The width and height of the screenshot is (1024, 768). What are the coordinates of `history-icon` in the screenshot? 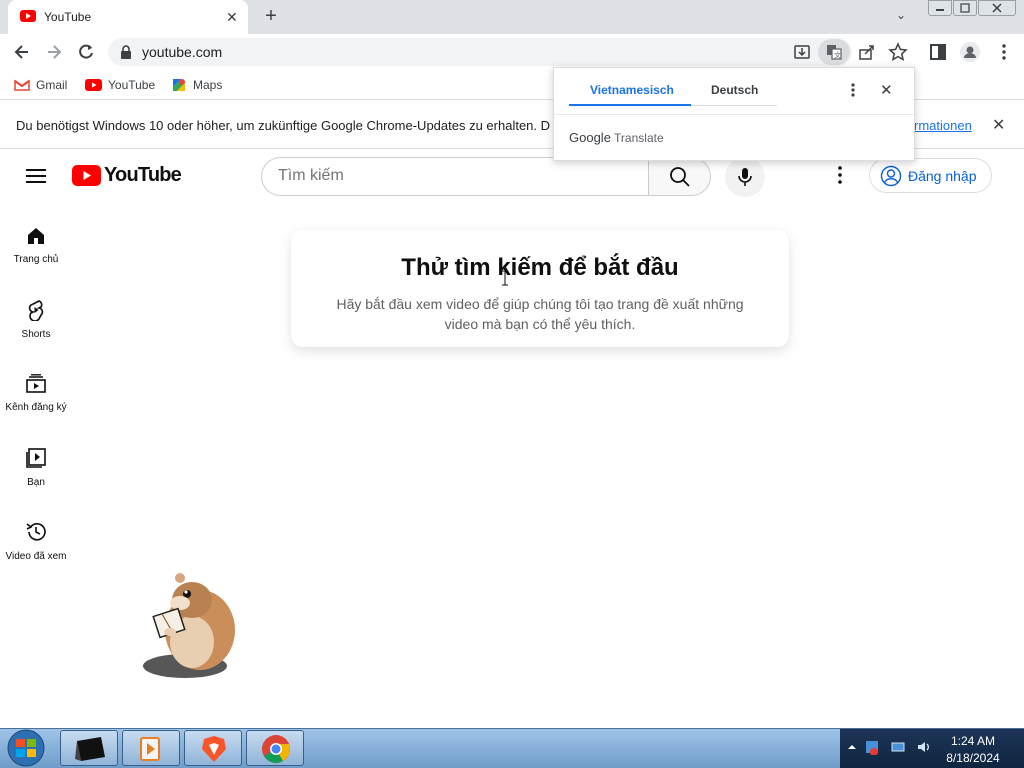 It's located at (36, 532).